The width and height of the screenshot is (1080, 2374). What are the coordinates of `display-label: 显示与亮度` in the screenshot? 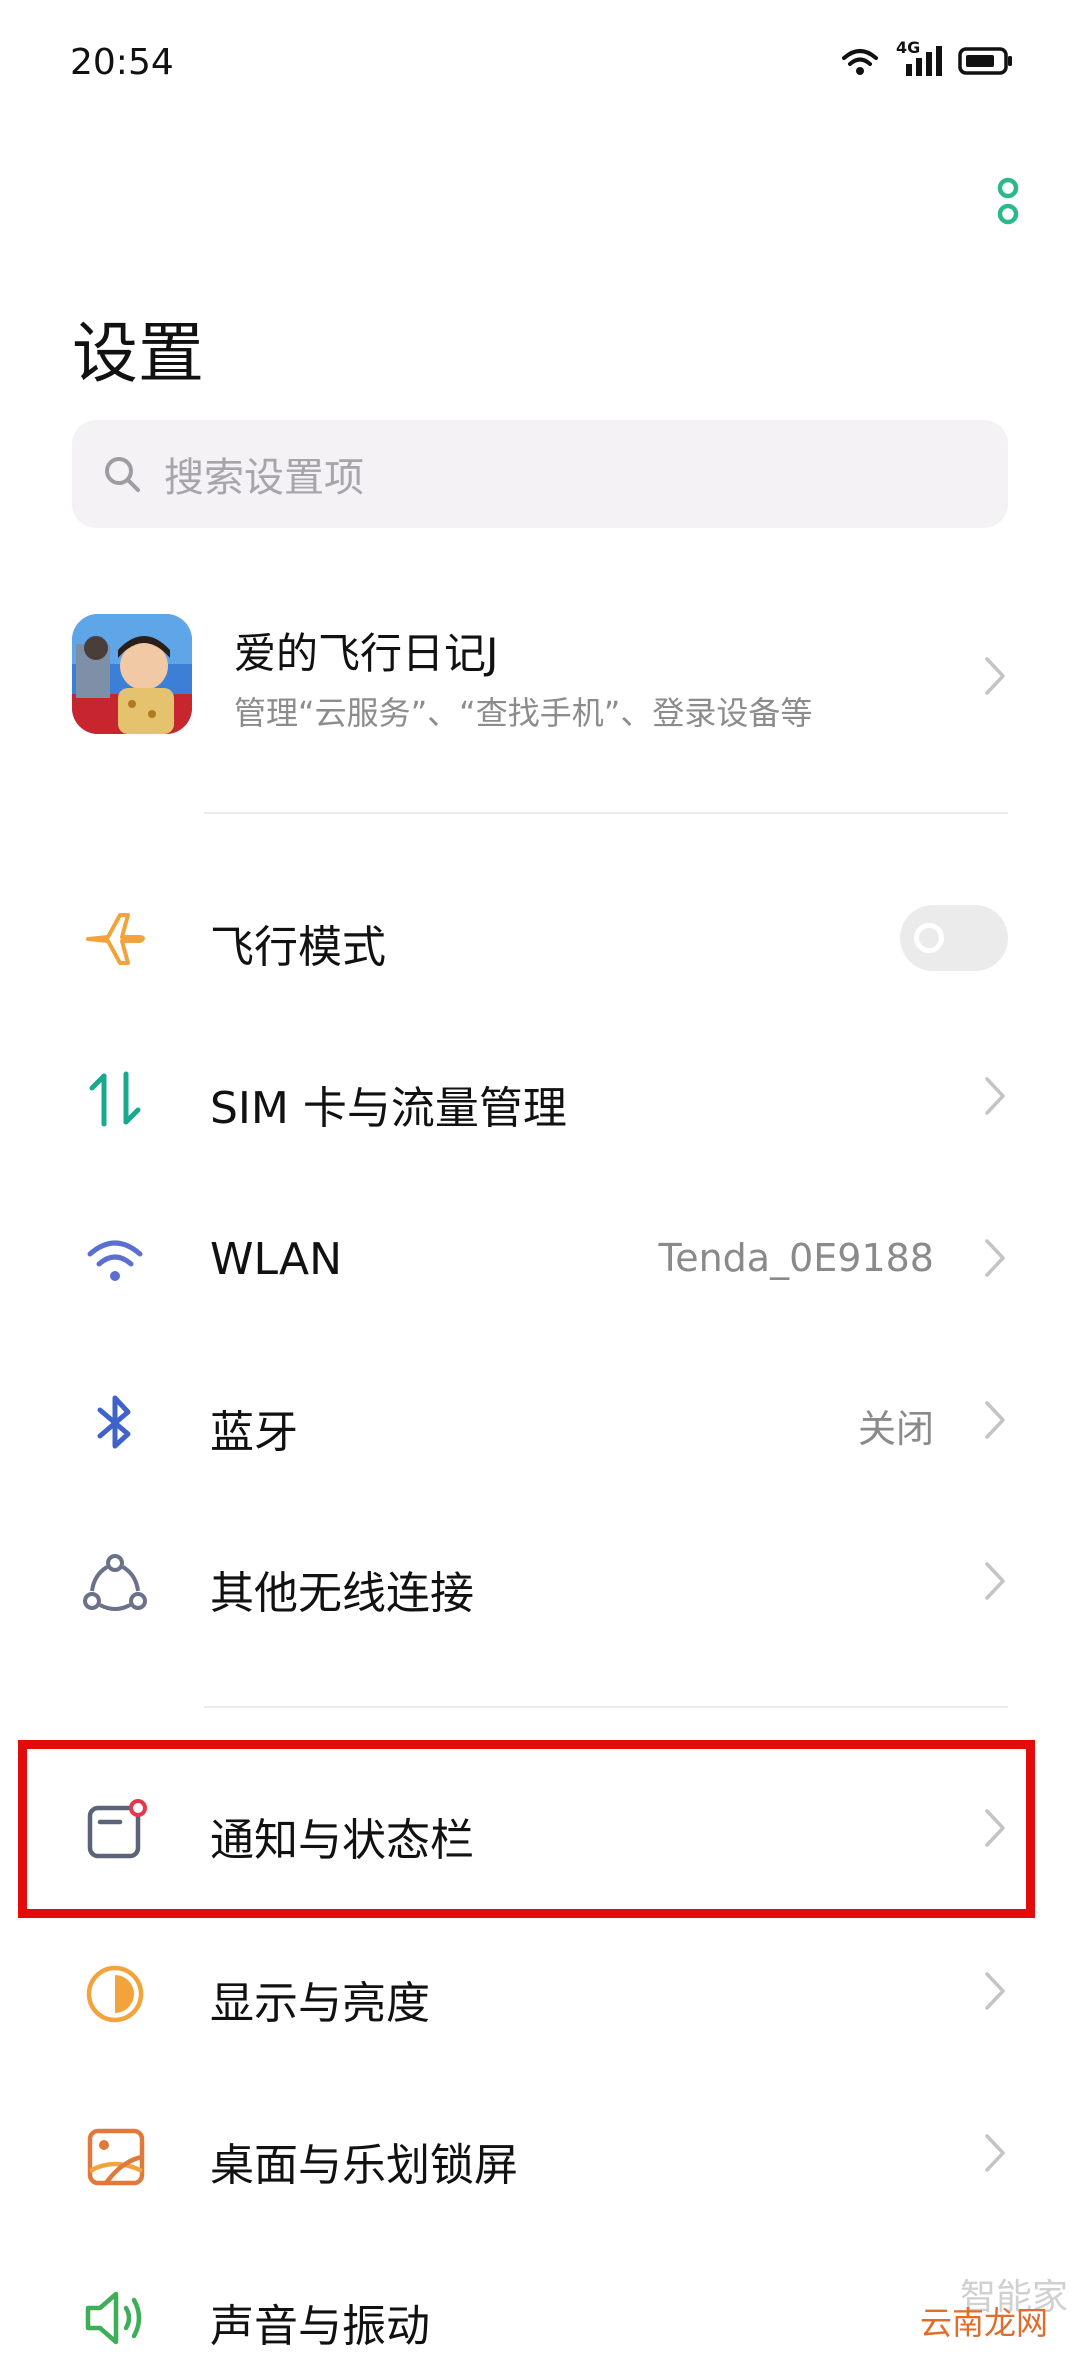 It's located at (320, 2003).